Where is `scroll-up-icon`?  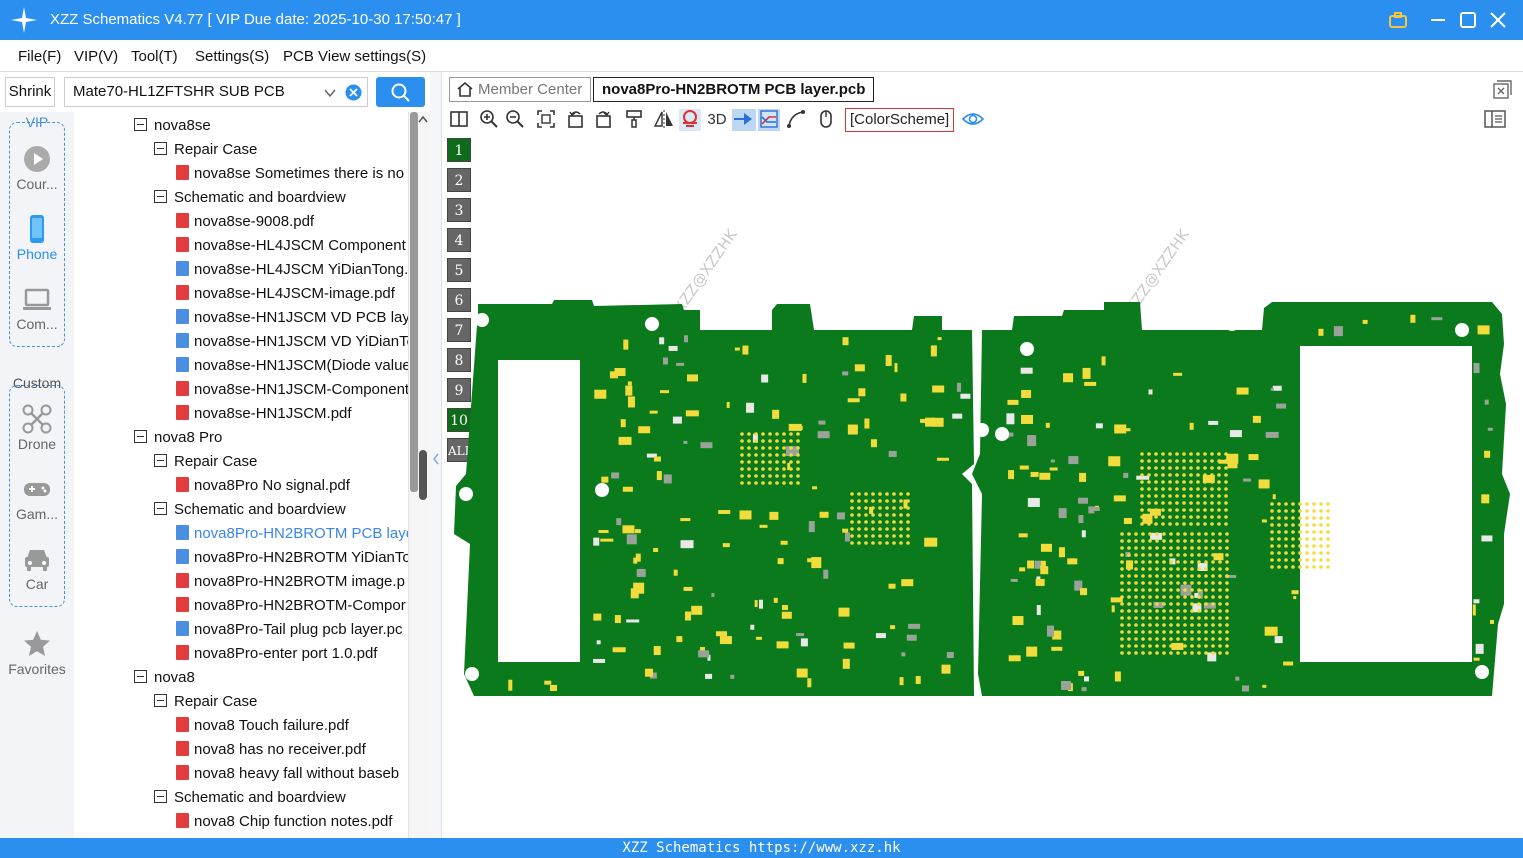
scroll-up-icon is located at coordinates (423, 119).